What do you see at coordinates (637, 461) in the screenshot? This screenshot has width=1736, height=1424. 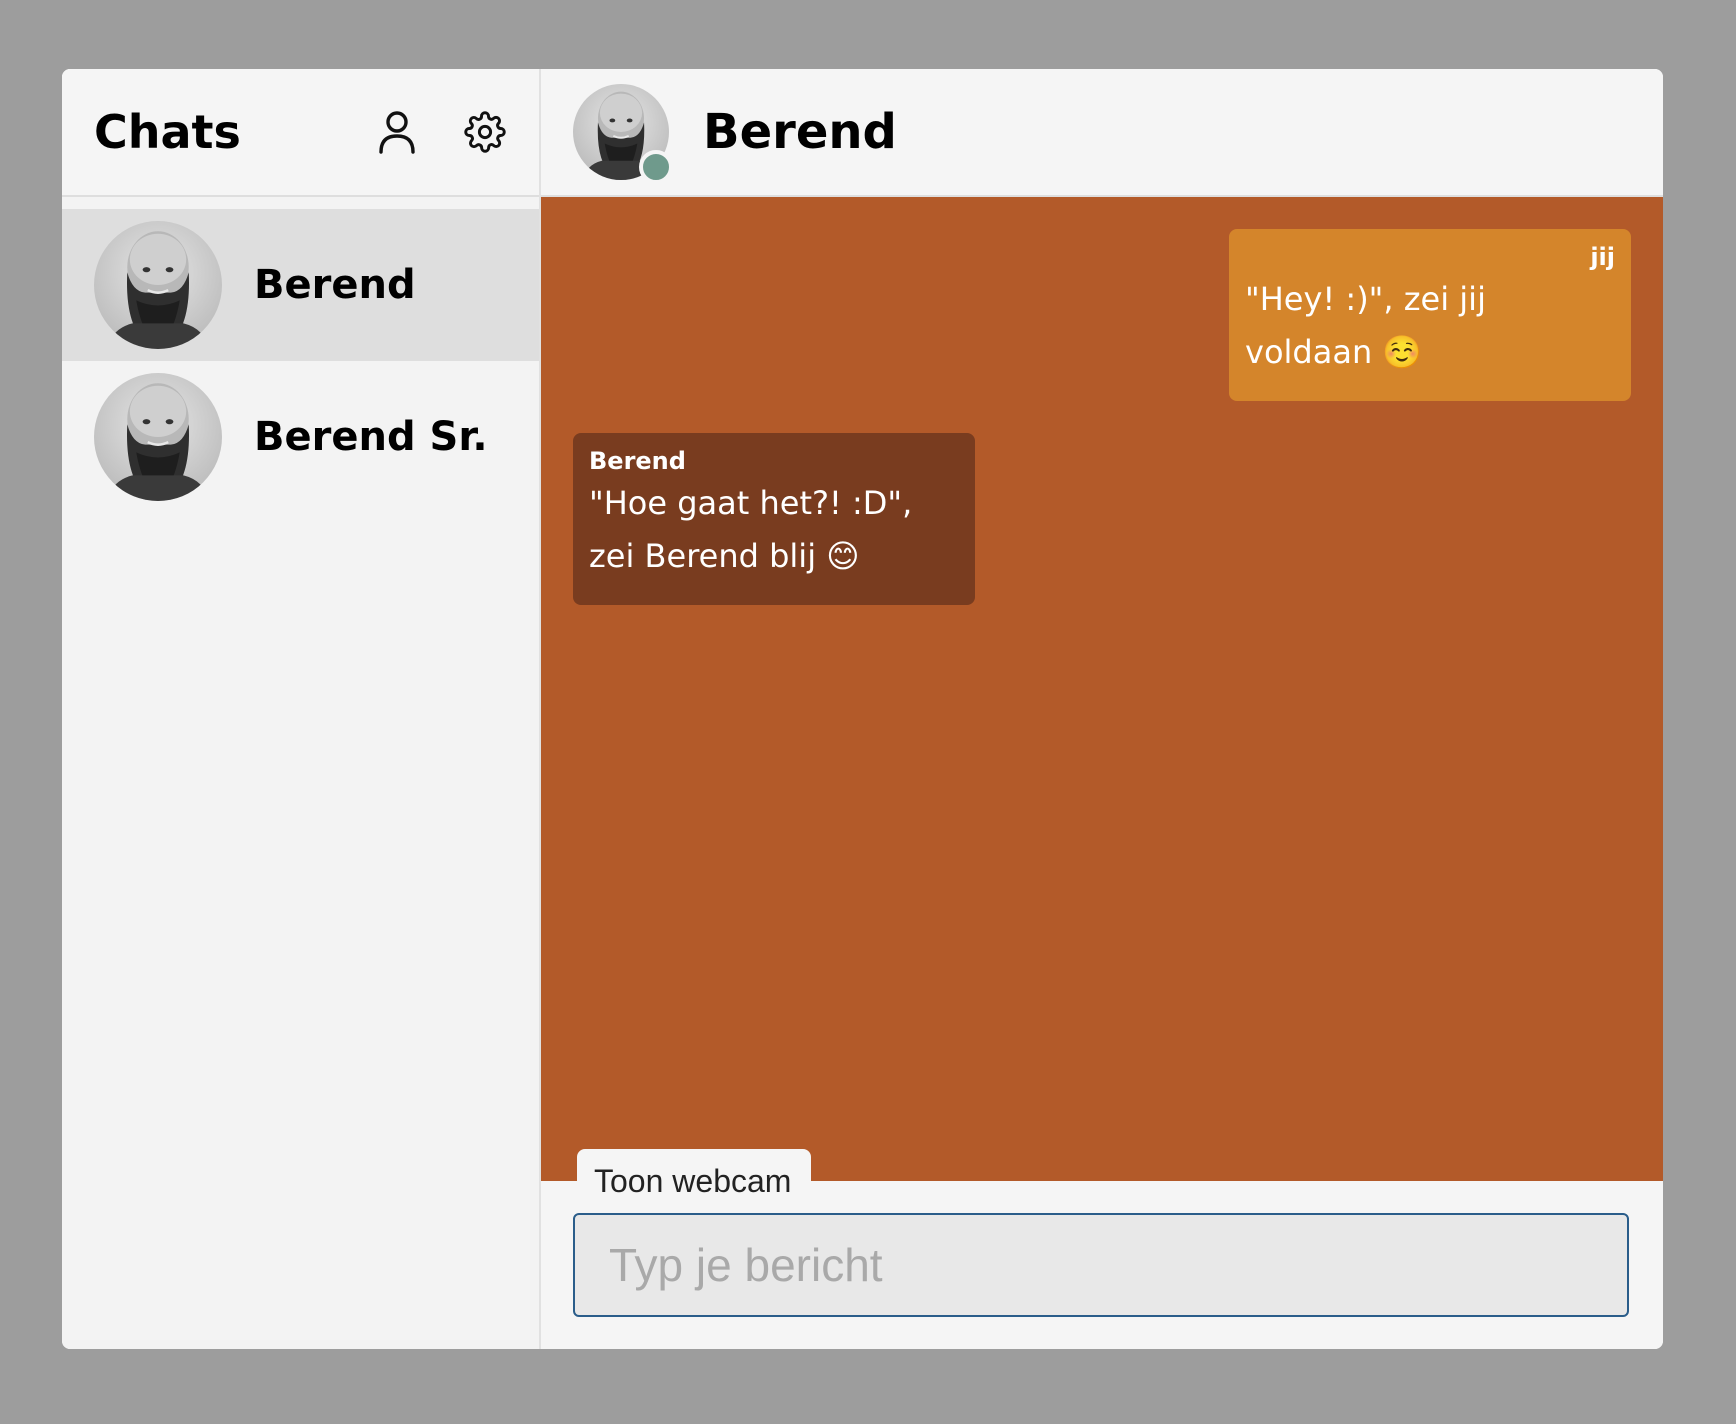 I see `message-sender: Berend` at bounding box center [637, 461].